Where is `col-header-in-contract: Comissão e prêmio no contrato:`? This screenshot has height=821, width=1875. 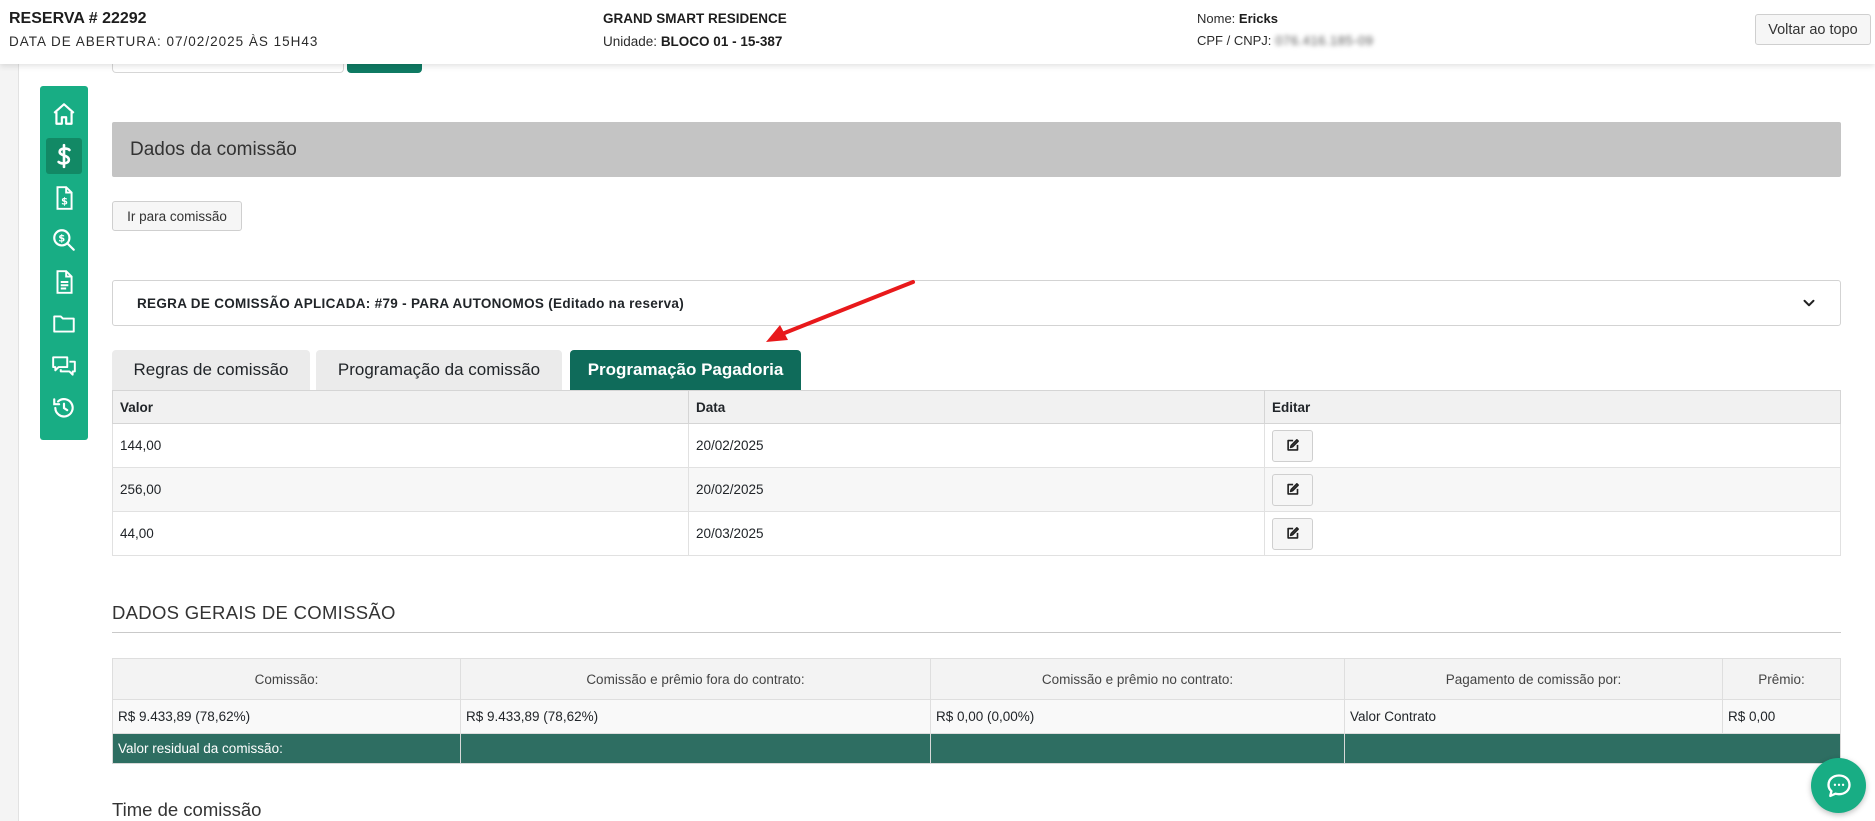
col-header-in-contract: Comissão e prêmio no contrato: is located at coordinates (1137, 679).